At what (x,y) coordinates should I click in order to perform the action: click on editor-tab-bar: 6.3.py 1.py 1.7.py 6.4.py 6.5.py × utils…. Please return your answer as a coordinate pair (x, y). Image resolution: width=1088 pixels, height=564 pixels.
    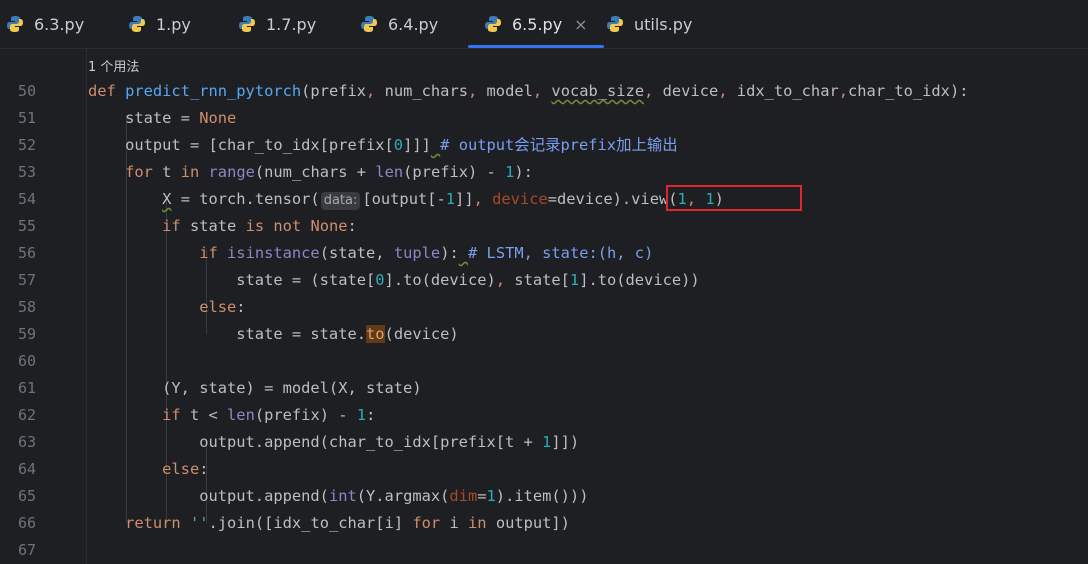
    Looking at the image, I should click on (544, 24).